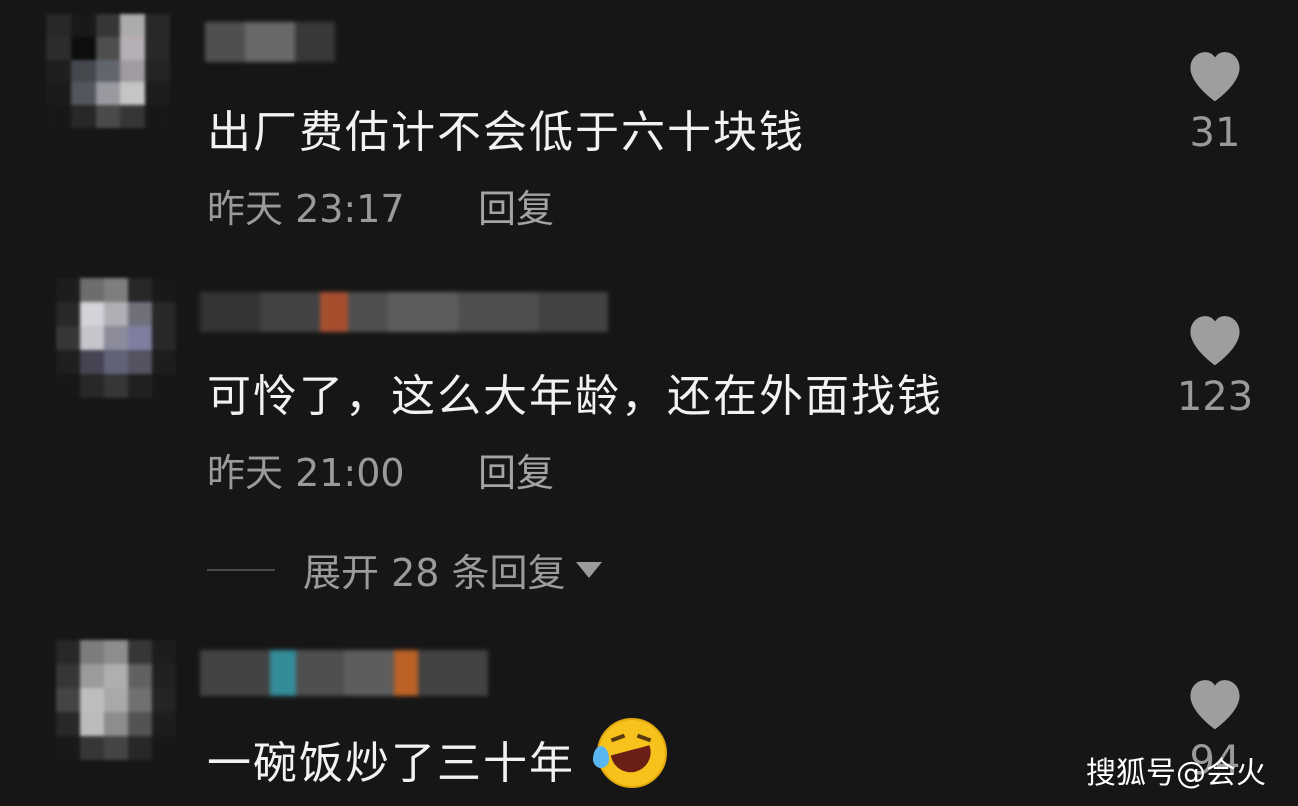 The width and height of the screenshot is (1298, 806). Describe the element at coordinates (391, 763) in the screenshot. I see `comment-text-content: 一碗饭炒了三十年` at that location.